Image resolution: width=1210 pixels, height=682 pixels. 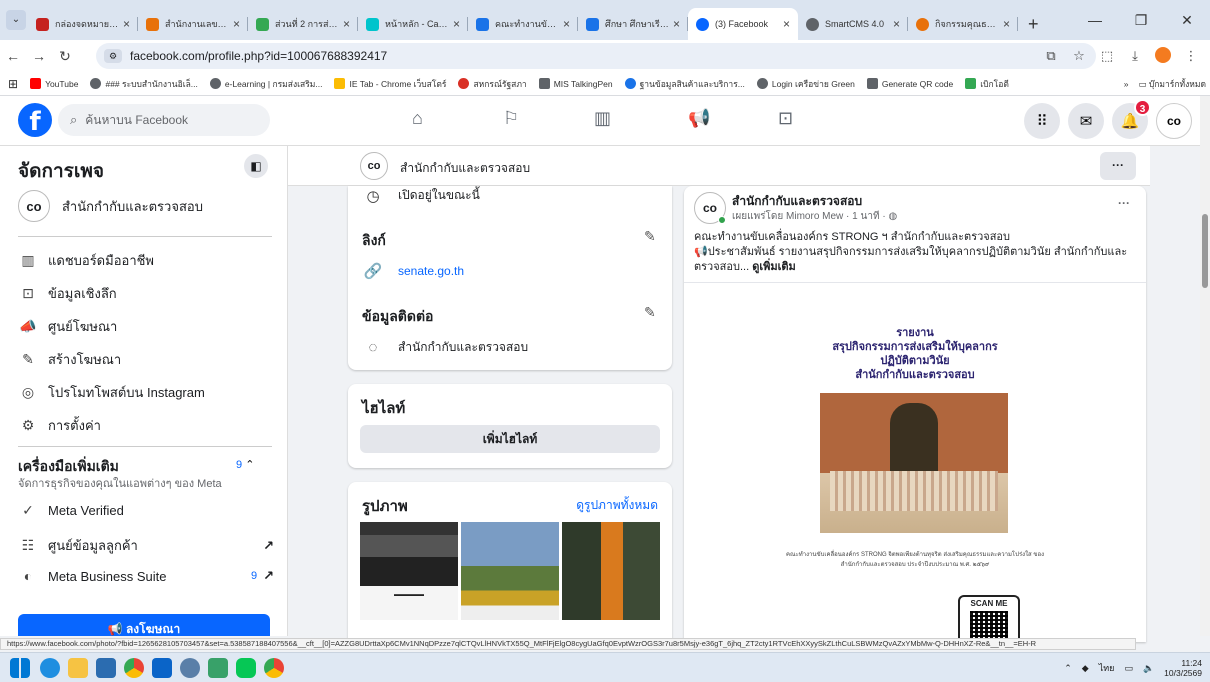 What do you see at coordinates (1079, 56) in the screenshot?
I see `bookmark-star-icon: ☆` at bounding box center [1079, 56].